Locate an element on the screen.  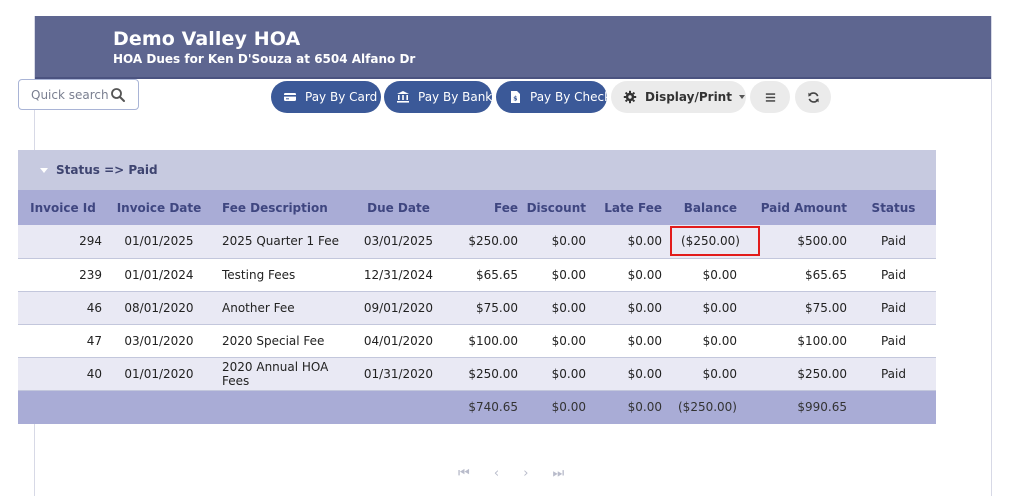
cell-due-date: 09/01/2020 is located at coordinates (398, 308).